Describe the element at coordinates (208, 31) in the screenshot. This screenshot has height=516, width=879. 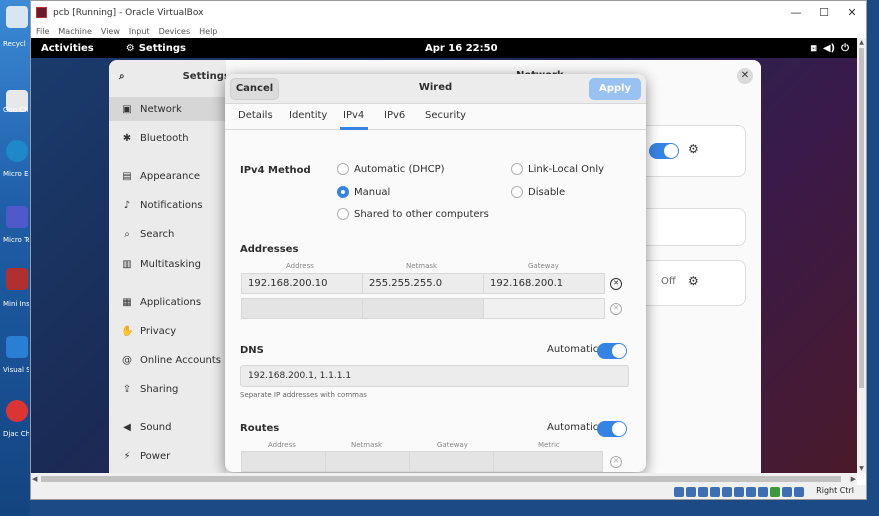
I see `menu-help: Help` at that location.